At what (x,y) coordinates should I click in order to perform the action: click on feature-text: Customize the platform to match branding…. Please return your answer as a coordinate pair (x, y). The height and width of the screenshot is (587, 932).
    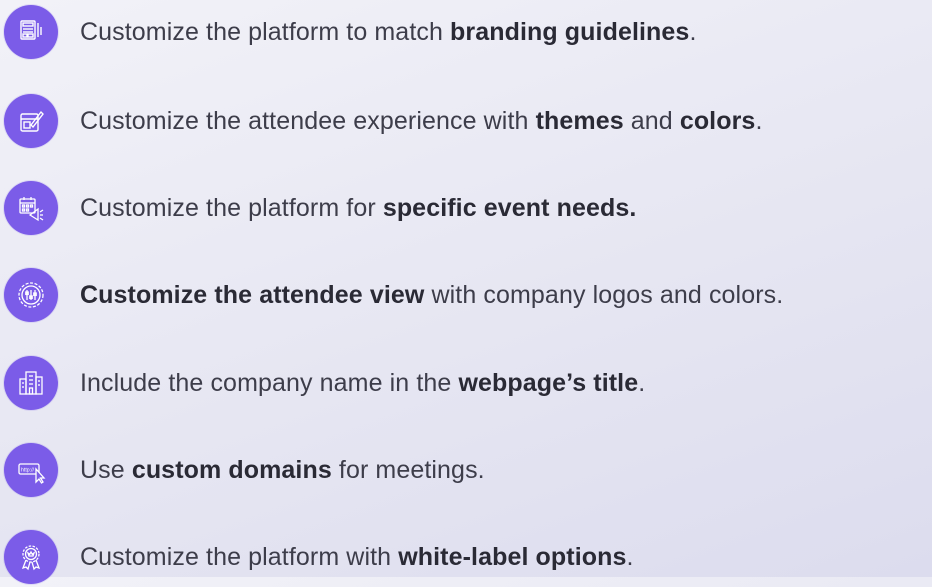
    Looking at the image, I should click on (388, 31).